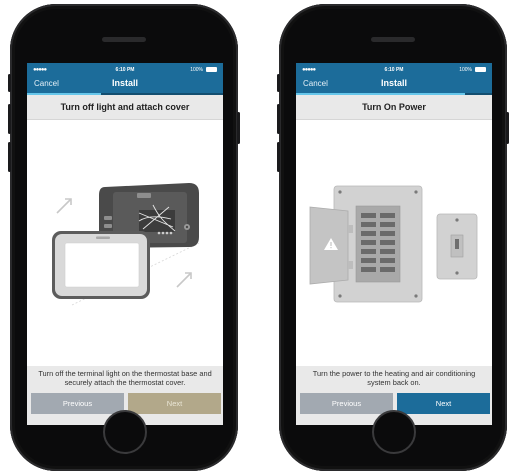 This screenshot has height=473, width=515. Describe the element at coordinates (394, 107) in the screenshot. I see `step-title: Turn On Power` at that location.